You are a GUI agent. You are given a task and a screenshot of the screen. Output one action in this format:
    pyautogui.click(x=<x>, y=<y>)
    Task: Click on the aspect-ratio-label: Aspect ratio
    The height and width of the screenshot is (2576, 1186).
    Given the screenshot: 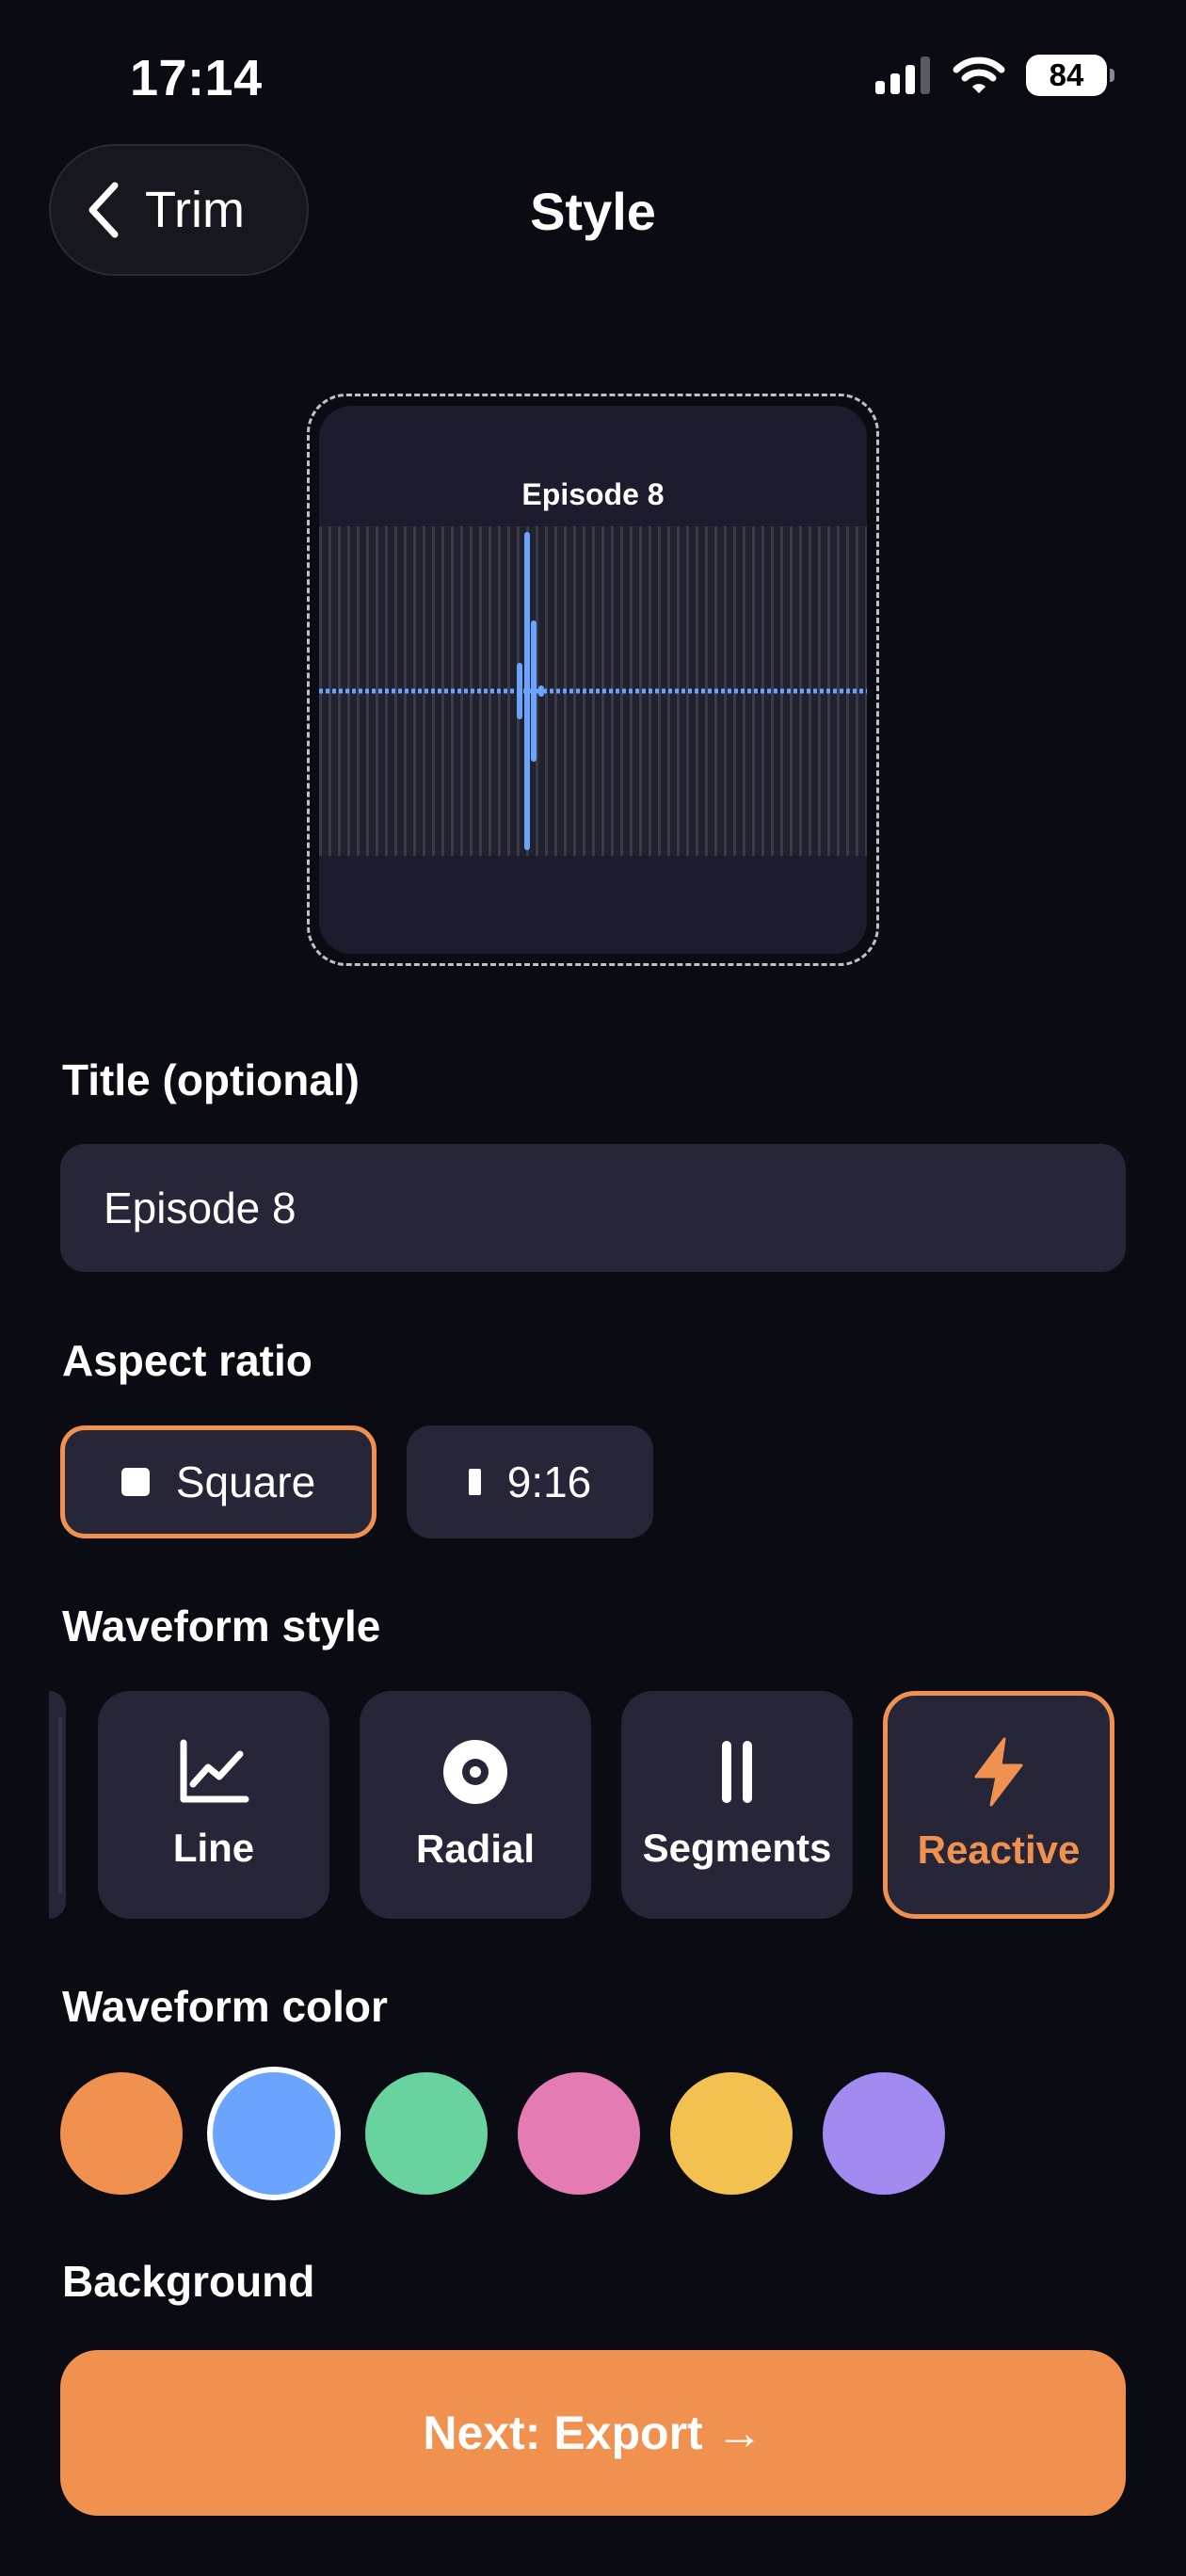 What is the action you would take?
    pyautogui.click(x=187, y=1360)
    